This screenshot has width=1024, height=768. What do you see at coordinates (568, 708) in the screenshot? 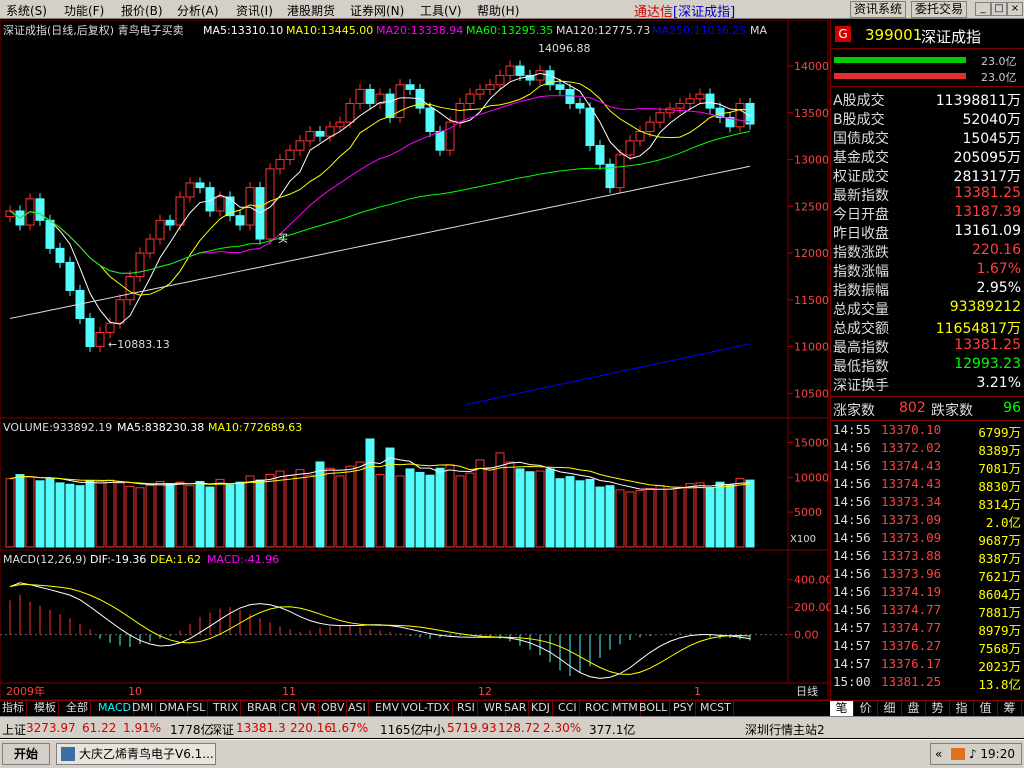
I see `indicator-tab: CCI` at bounding box center [568, 708].